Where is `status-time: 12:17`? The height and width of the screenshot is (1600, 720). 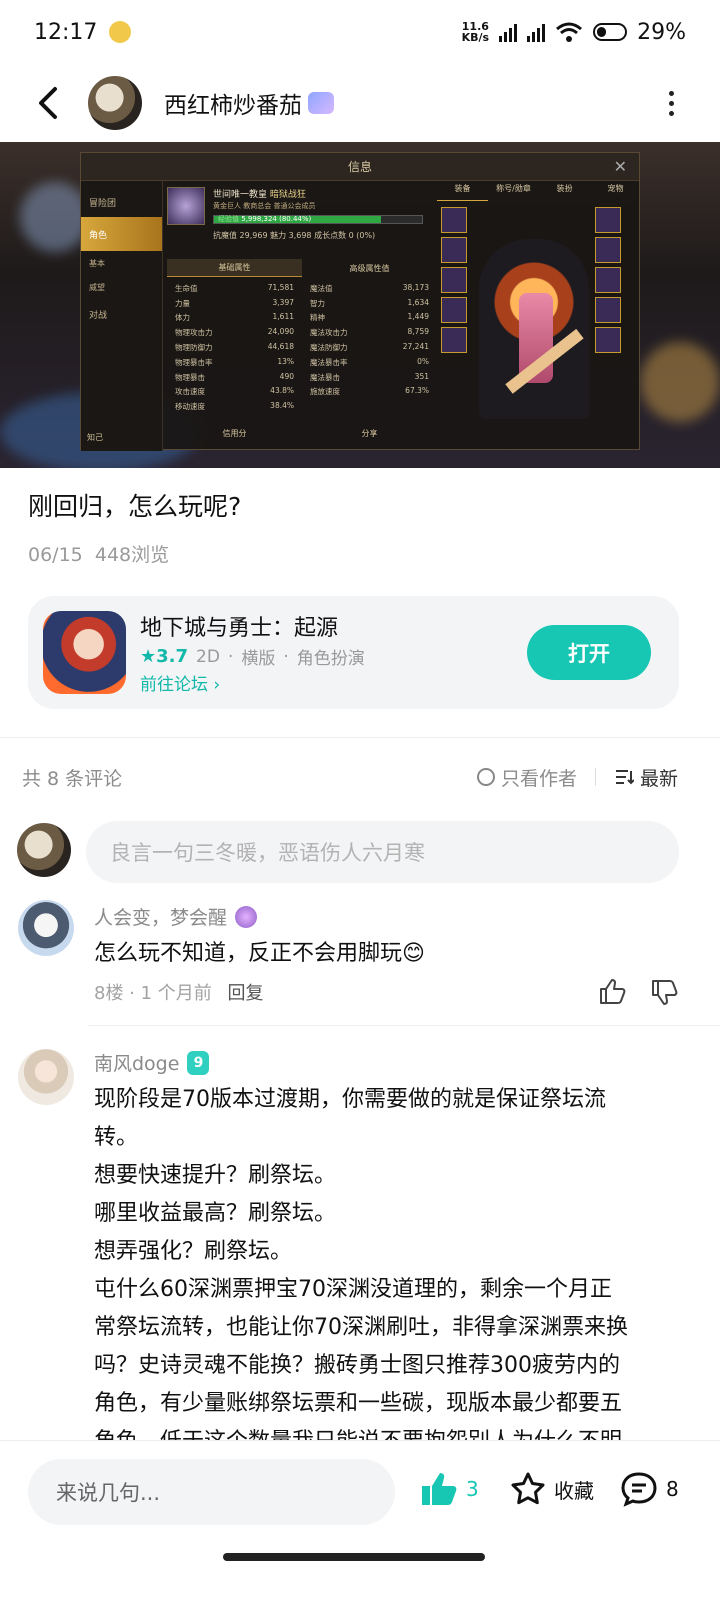 status-time: 12:17 is located at coordinates (66, 32).